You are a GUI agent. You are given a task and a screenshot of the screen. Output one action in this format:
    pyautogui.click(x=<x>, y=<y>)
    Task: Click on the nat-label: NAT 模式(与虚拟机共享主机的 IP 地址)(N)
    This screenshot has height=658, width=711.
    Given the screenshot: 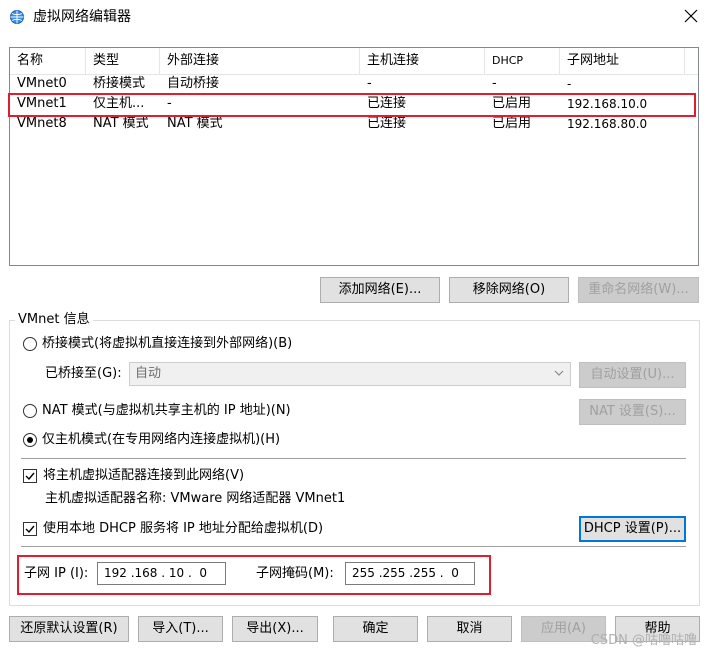 What is the action you would take?
    pyautogui.click(x=166, y=411)
    